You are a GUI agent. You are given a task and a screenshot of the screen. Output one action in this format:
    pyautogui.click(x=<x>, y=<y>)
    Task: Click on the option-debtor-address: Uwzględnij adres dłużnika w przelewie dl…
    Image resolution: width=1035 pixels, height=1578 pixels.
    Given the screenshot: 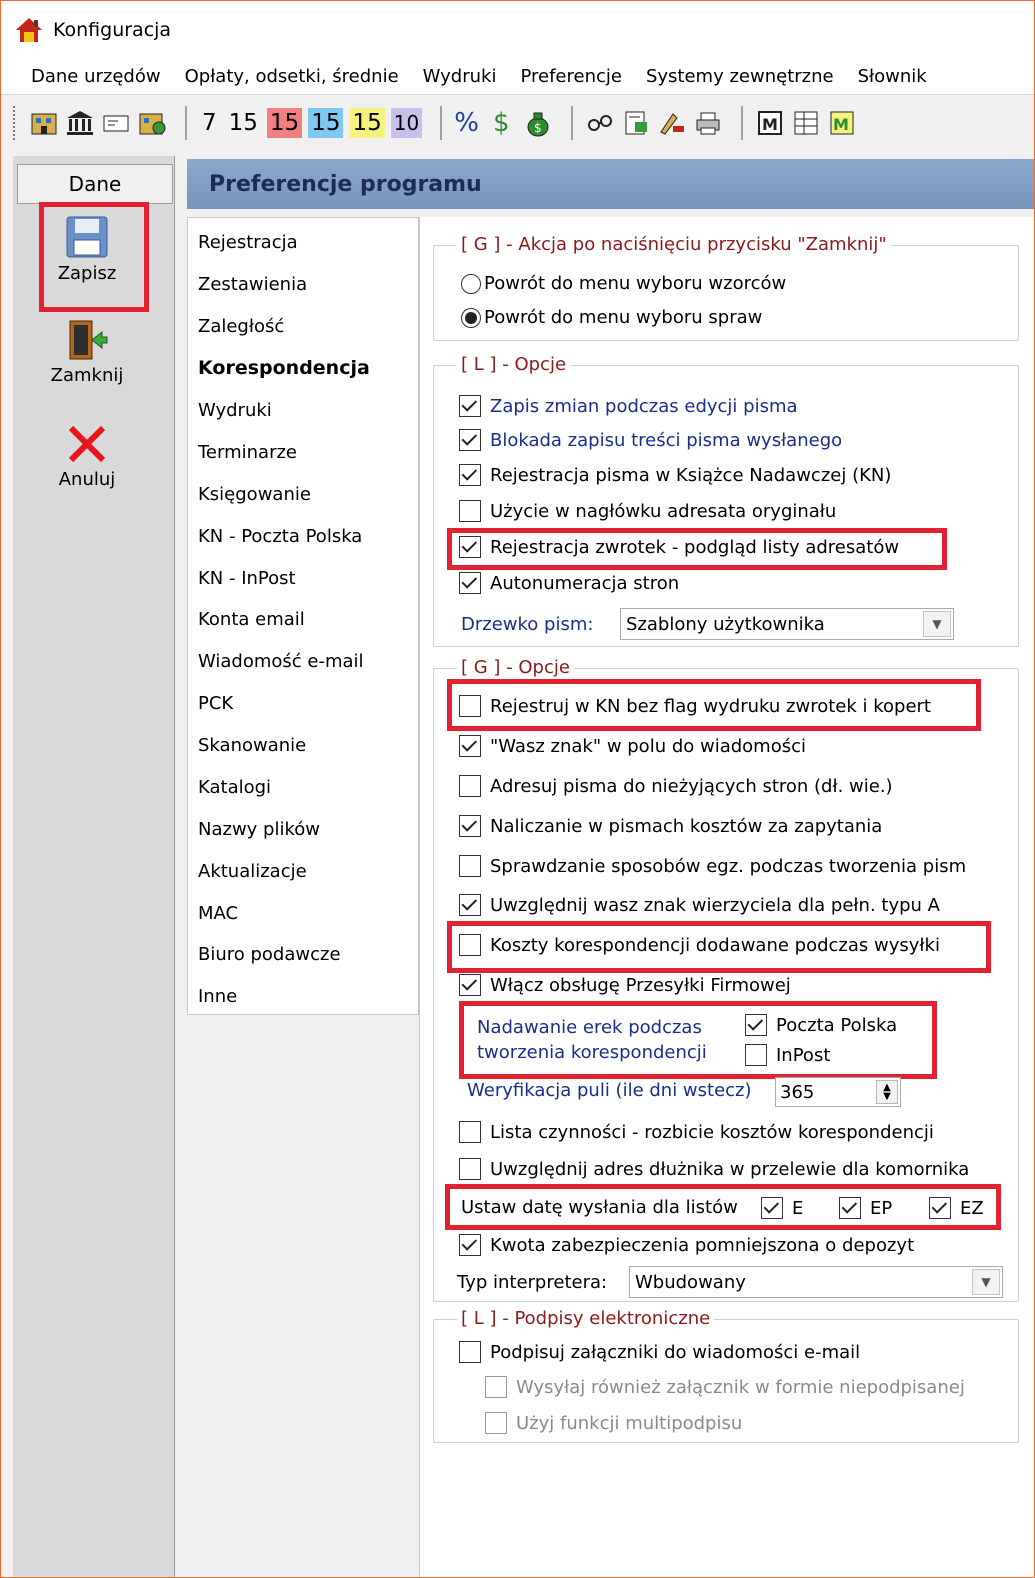 What is the action you would take?
    pyautogui.click(x=714, y=1169)
    